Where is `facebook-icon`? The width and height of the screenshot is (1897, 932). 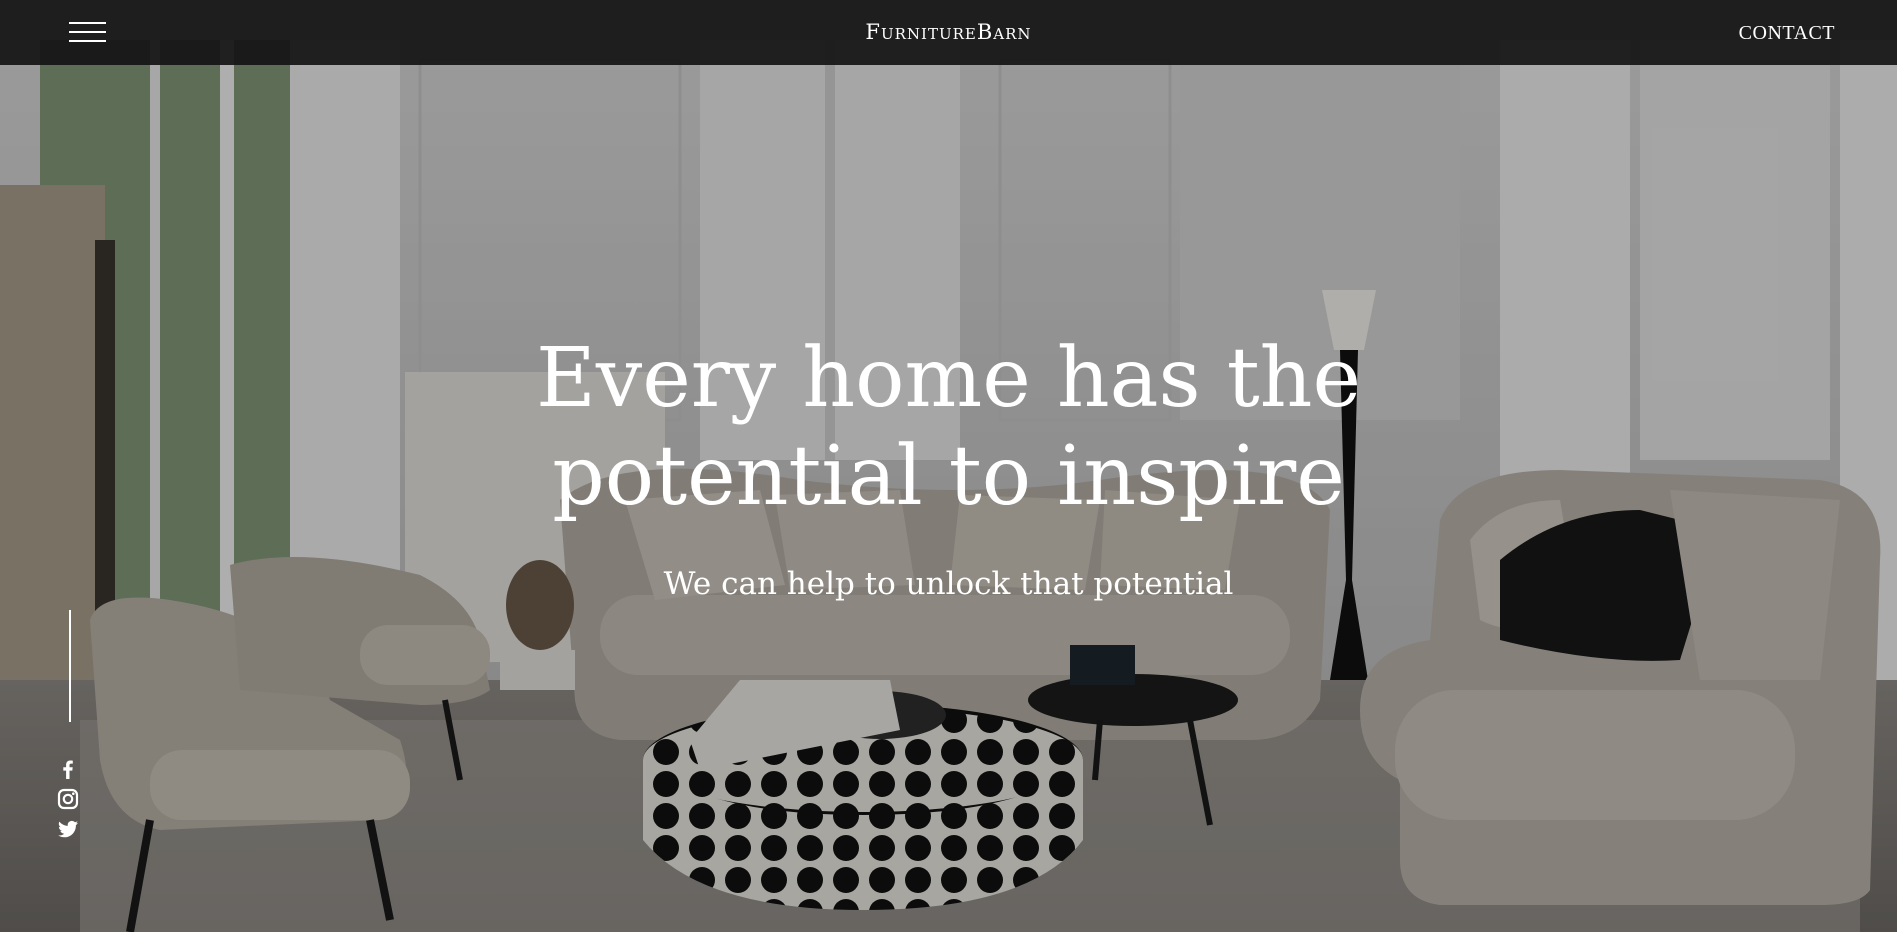
facebook-icon is located at coordinates (68, 769).